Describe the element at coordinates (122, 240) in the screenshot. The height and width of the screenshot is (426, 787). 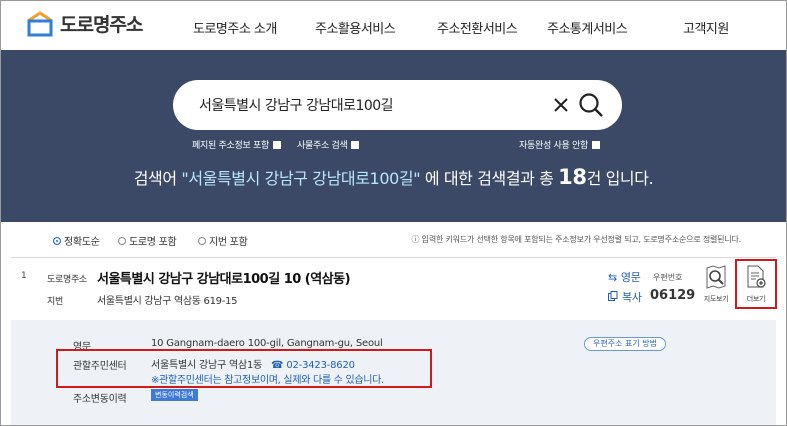
I see `sort-road-radio` at that location.